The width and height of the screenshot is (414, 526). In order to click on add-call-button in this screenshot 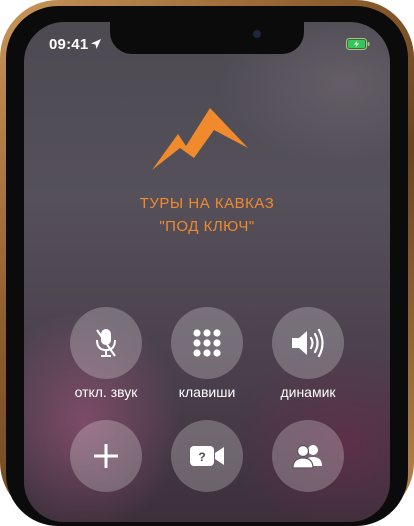, I will do `click(106, 456)`.